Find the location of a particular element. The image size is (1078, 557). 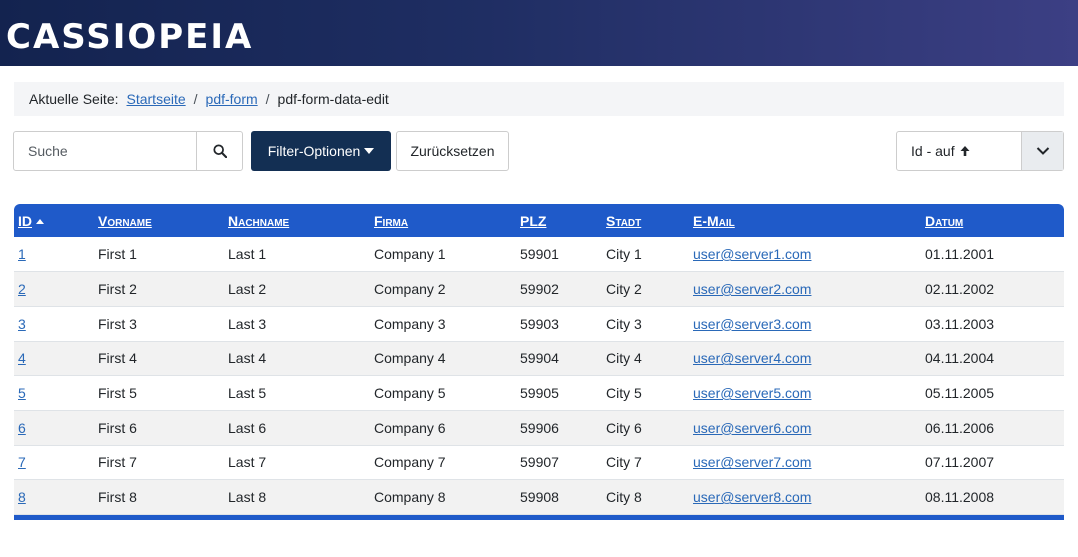

row-id-link: 7 is located at coordinates (22, 462).